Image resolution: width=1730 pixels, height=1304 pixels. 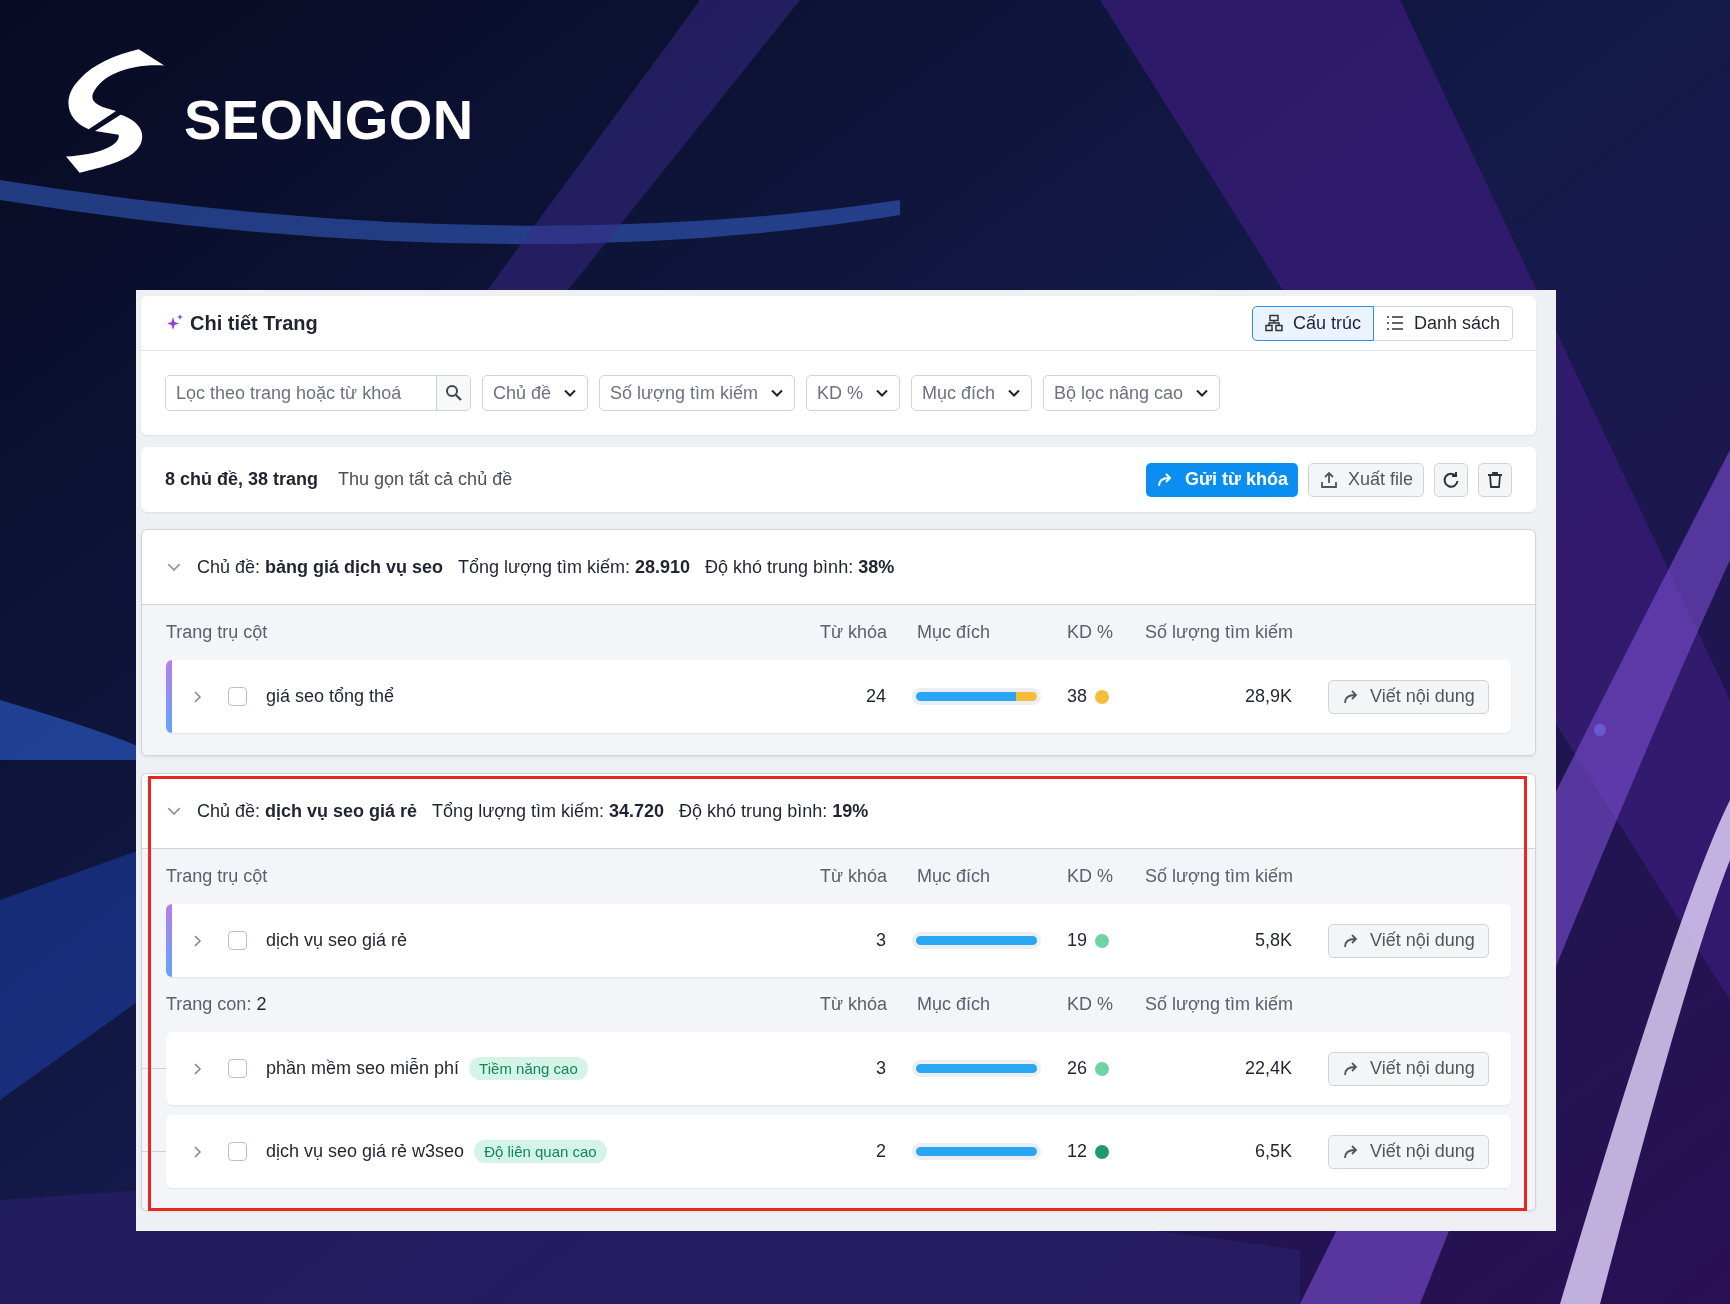 What do you see at coordinates (1272, 1151) in the screenshot?
I see `search-volume: 6,5K` at bounding box center [1272, 1151].